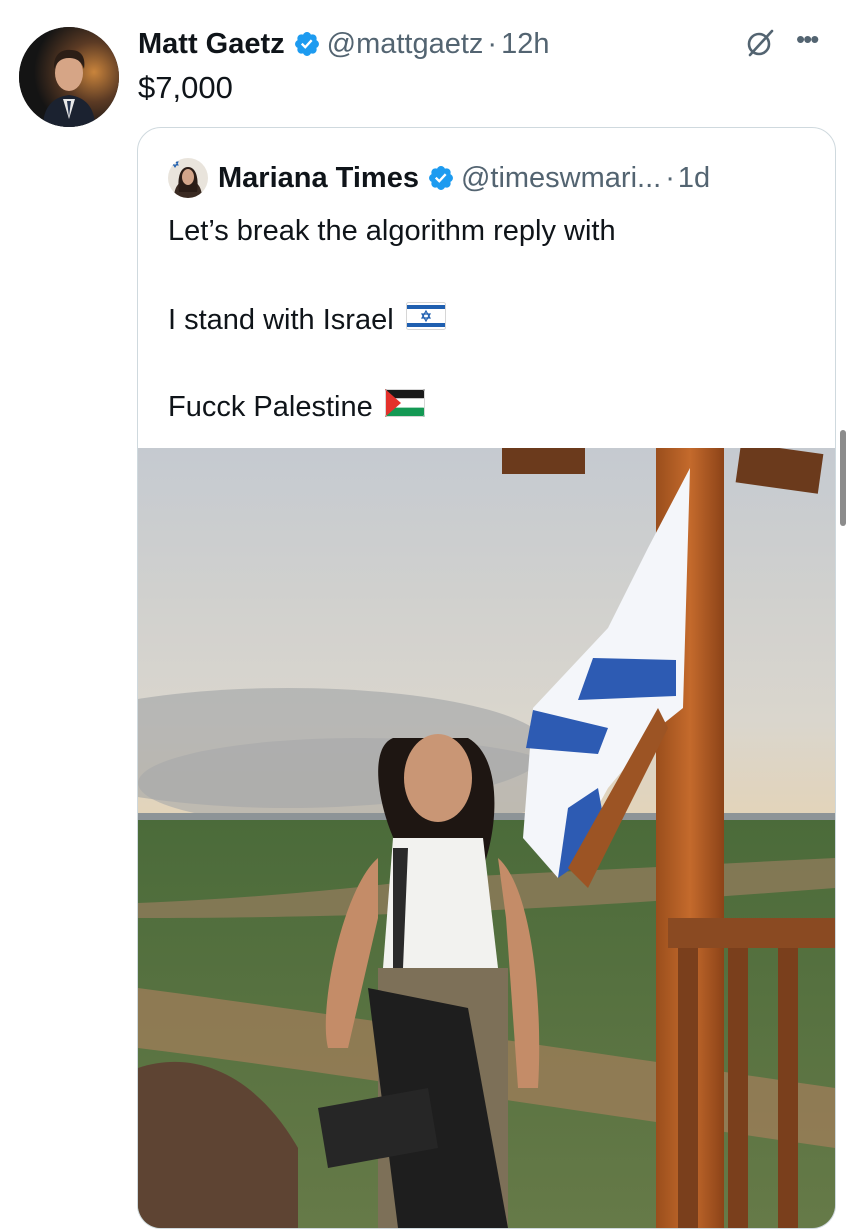  Describe the element at coordinates (69, 77) in the screenshot. I see `avatar` at that location.